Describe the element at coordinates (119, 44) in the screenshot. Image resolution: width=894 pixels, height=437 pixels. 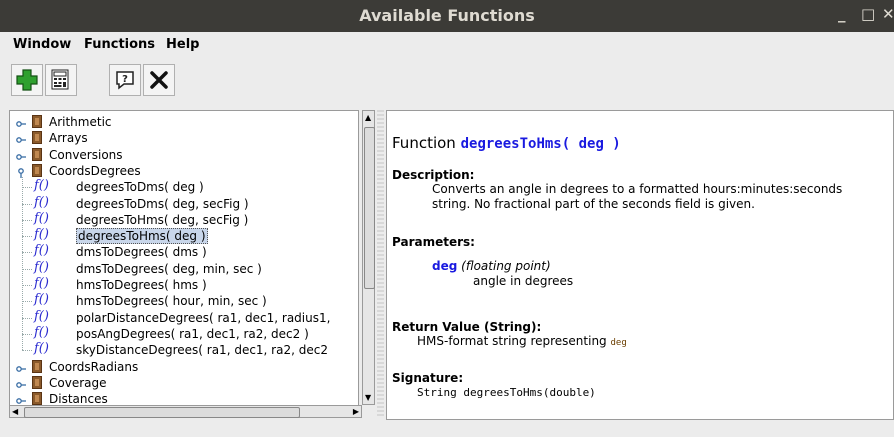
I see `menu-functions: Functions` at that location.